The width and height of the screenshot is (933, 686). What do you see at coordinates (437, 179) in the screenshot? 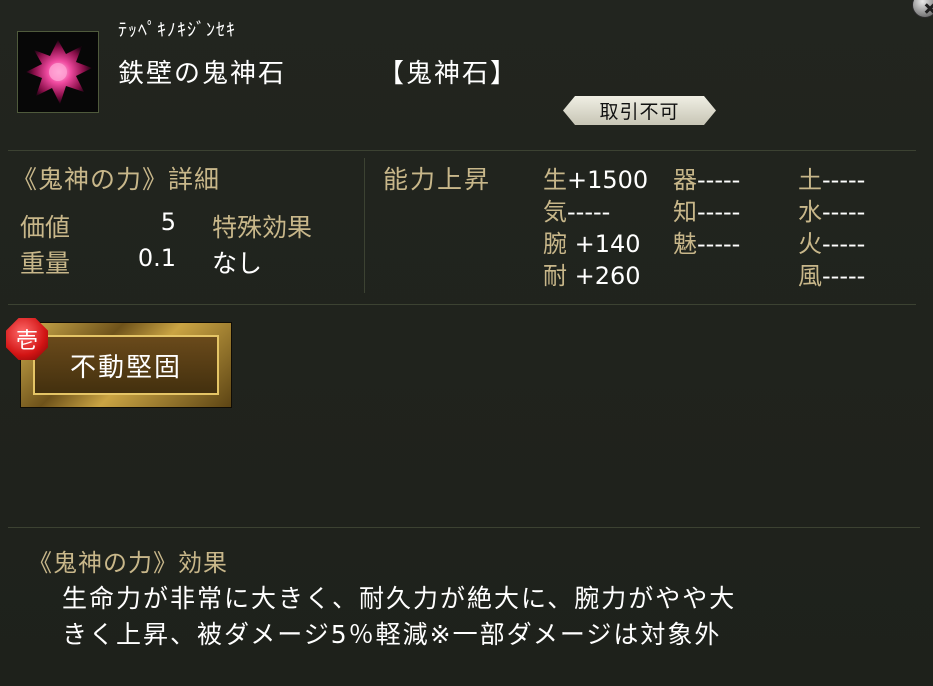
I see `ability-title: 能力上昇` at bounding box center [437, 179].